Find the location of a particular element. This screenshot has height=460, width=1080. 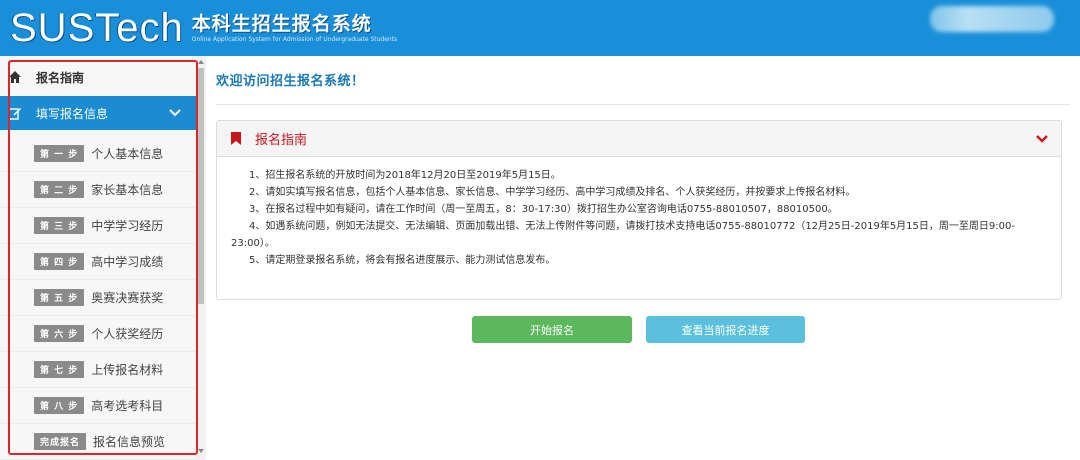

bookmark-icon is located at coordinates (236, 138).